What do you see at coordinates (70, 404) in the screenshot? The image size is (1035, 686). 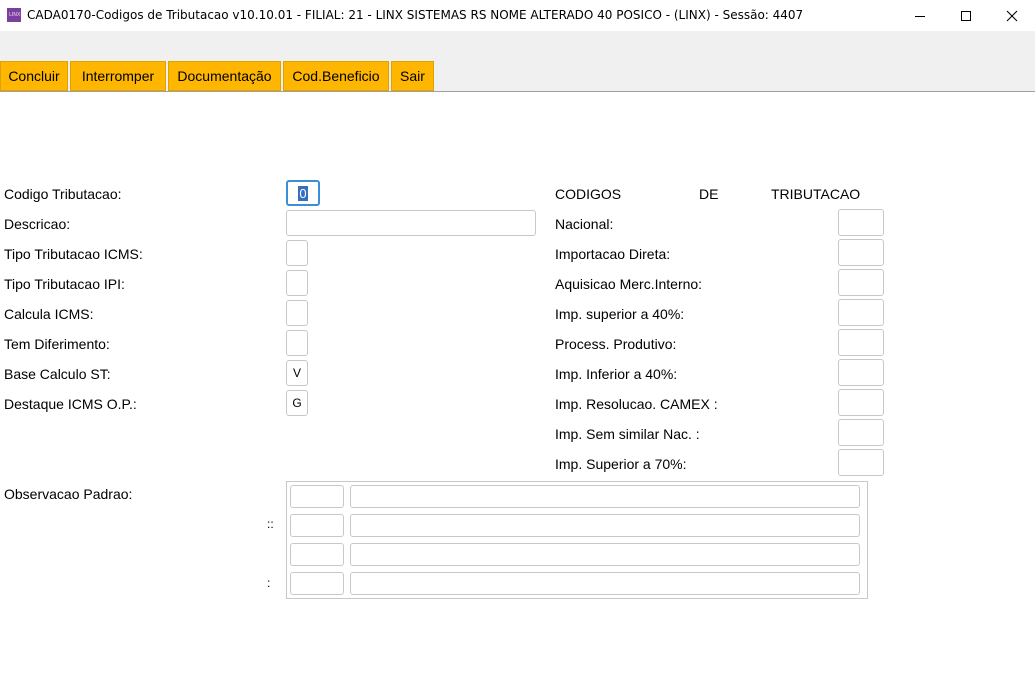 I see `destaque-label: Destaque ICMS O.P.:` at bounding box center [70, 404].